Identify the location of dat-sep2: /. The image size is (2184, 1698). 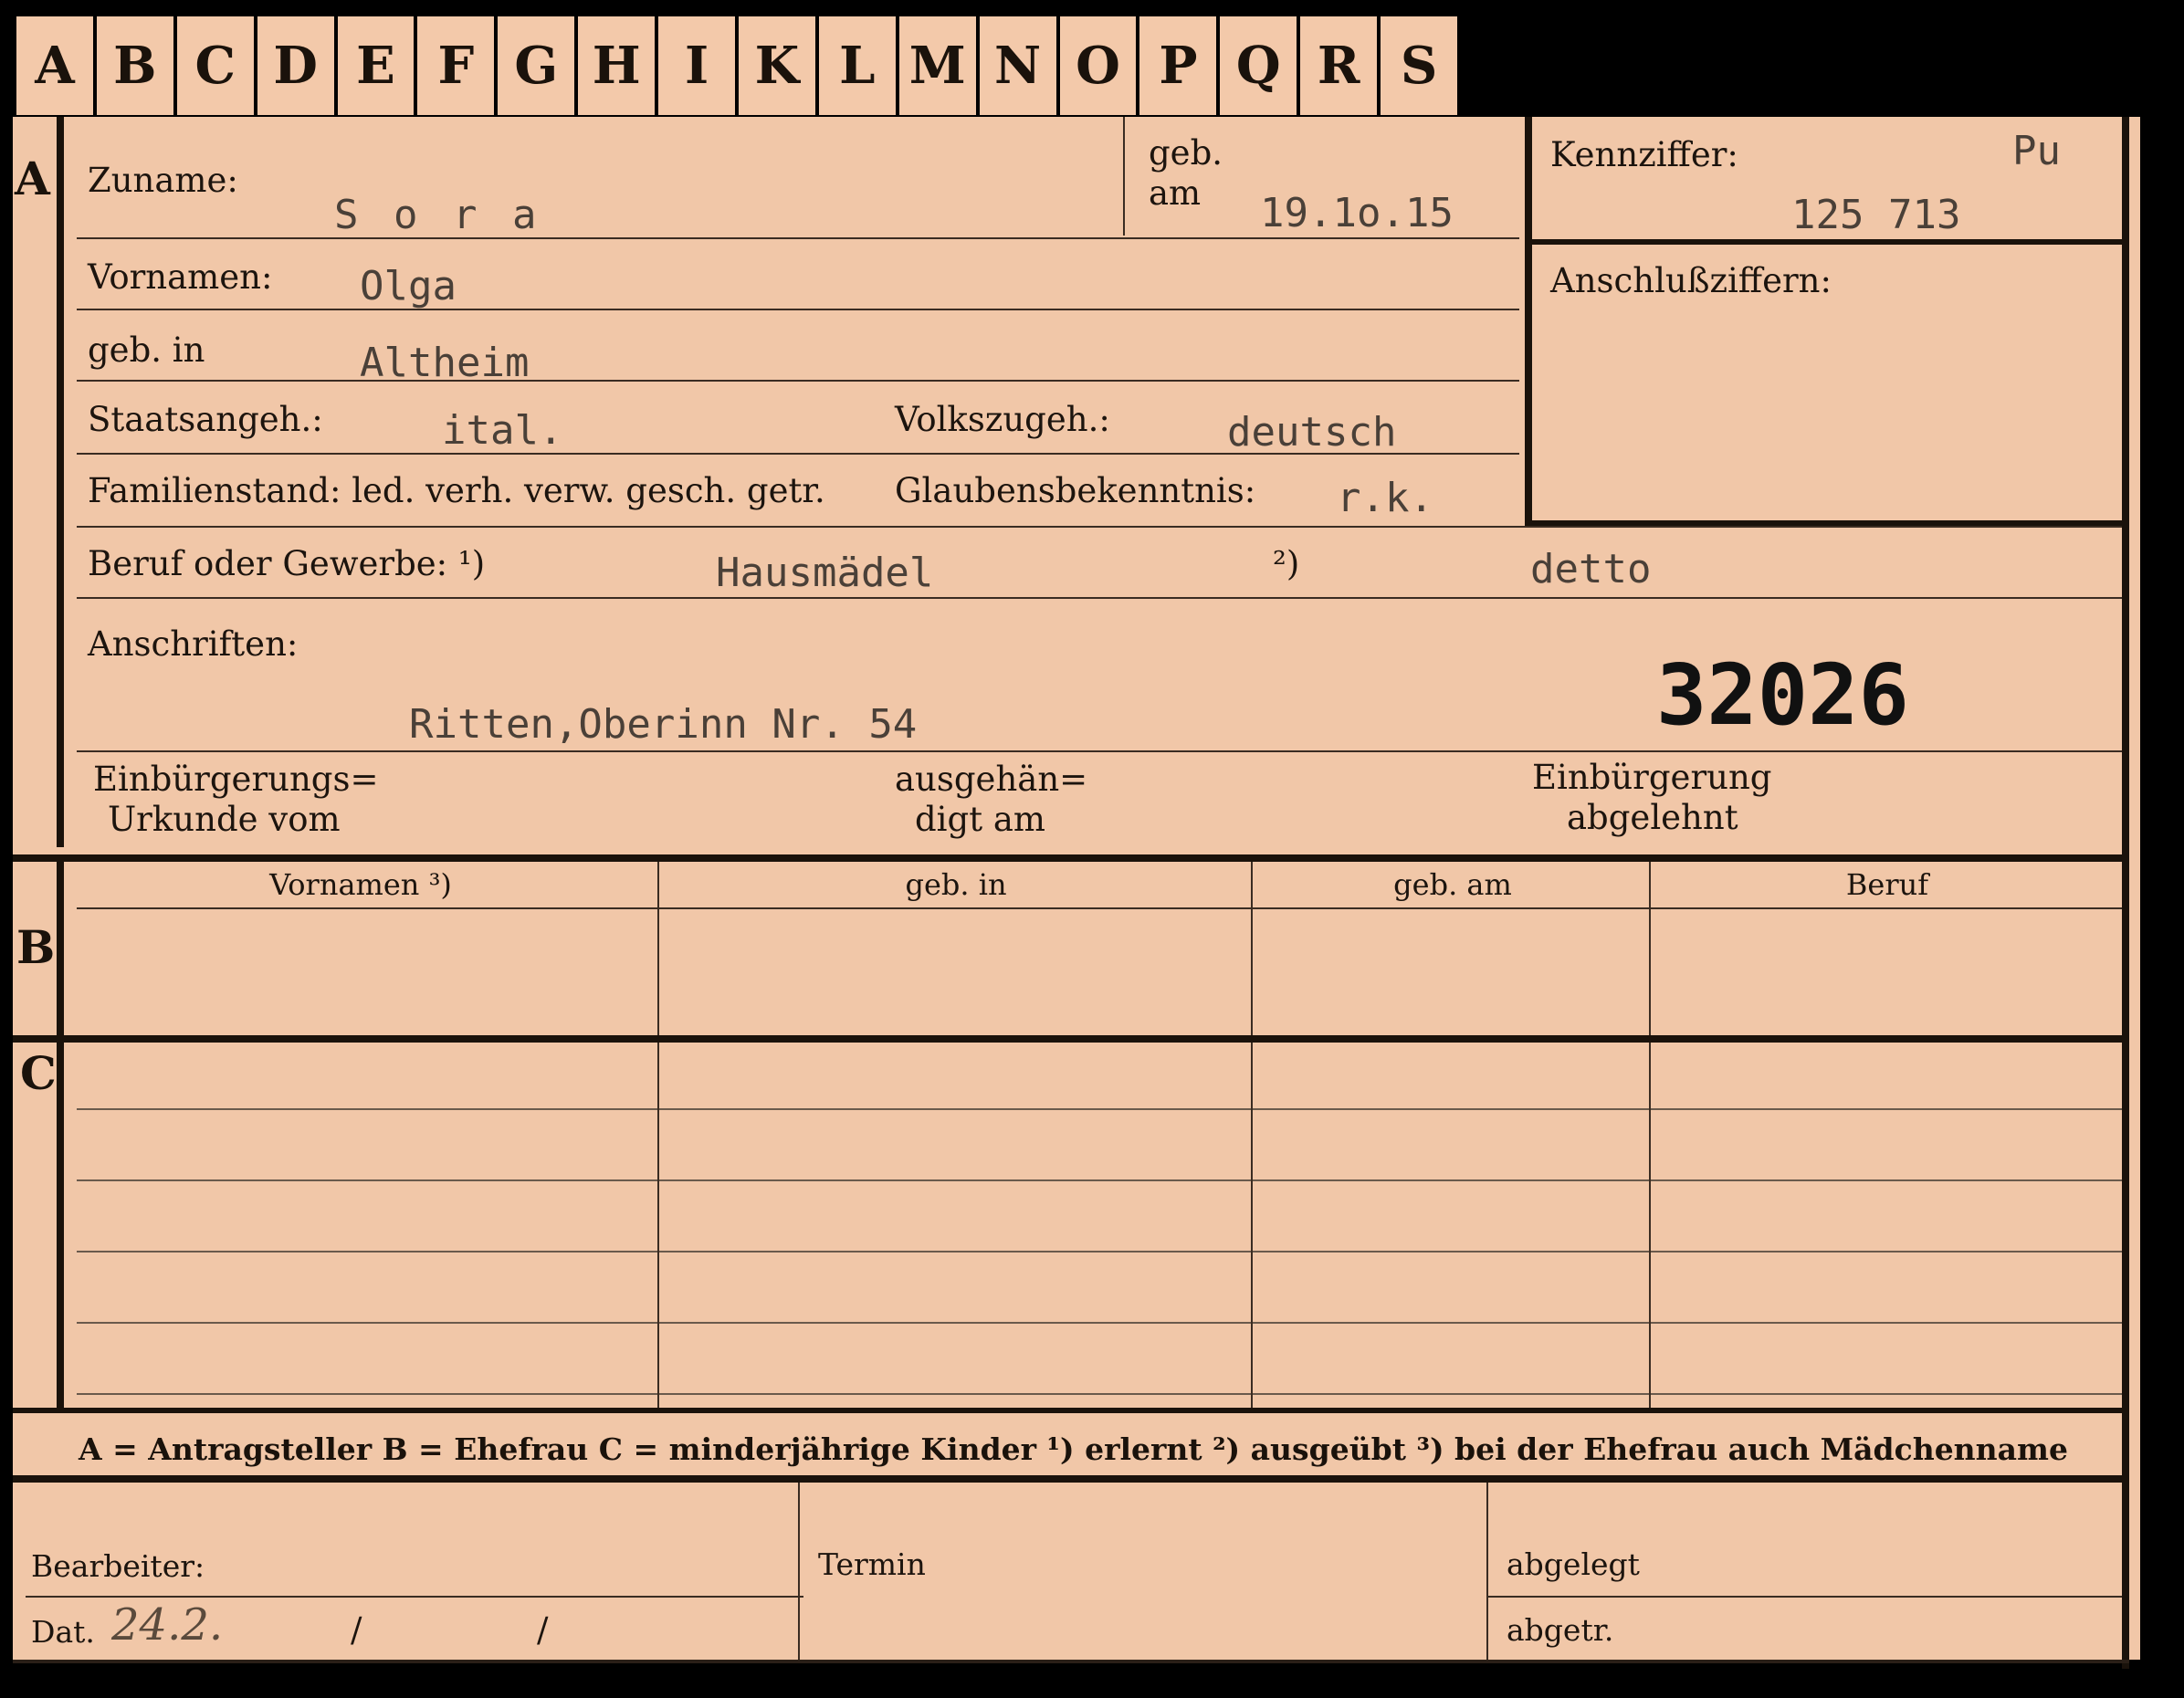
(543, 1630).